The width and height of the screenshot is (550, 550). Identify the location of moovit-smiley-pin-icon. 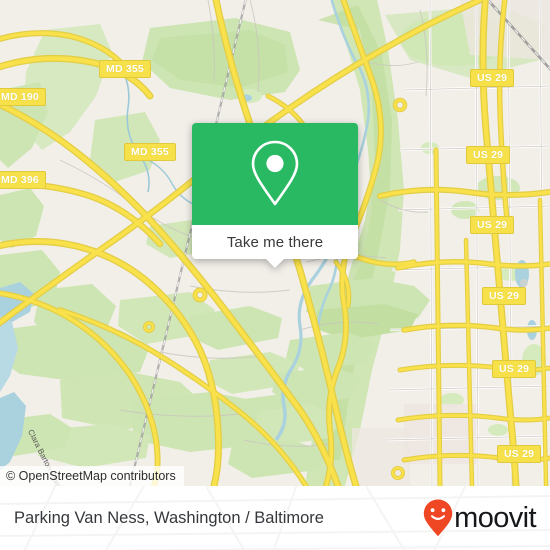
(438, 518).